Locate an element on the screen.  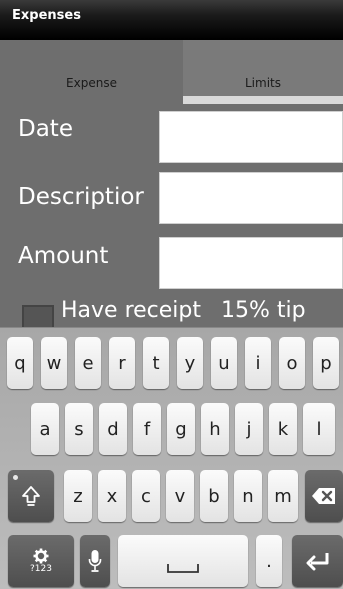
app-title: Expenses is located at coordinates (46, 15).